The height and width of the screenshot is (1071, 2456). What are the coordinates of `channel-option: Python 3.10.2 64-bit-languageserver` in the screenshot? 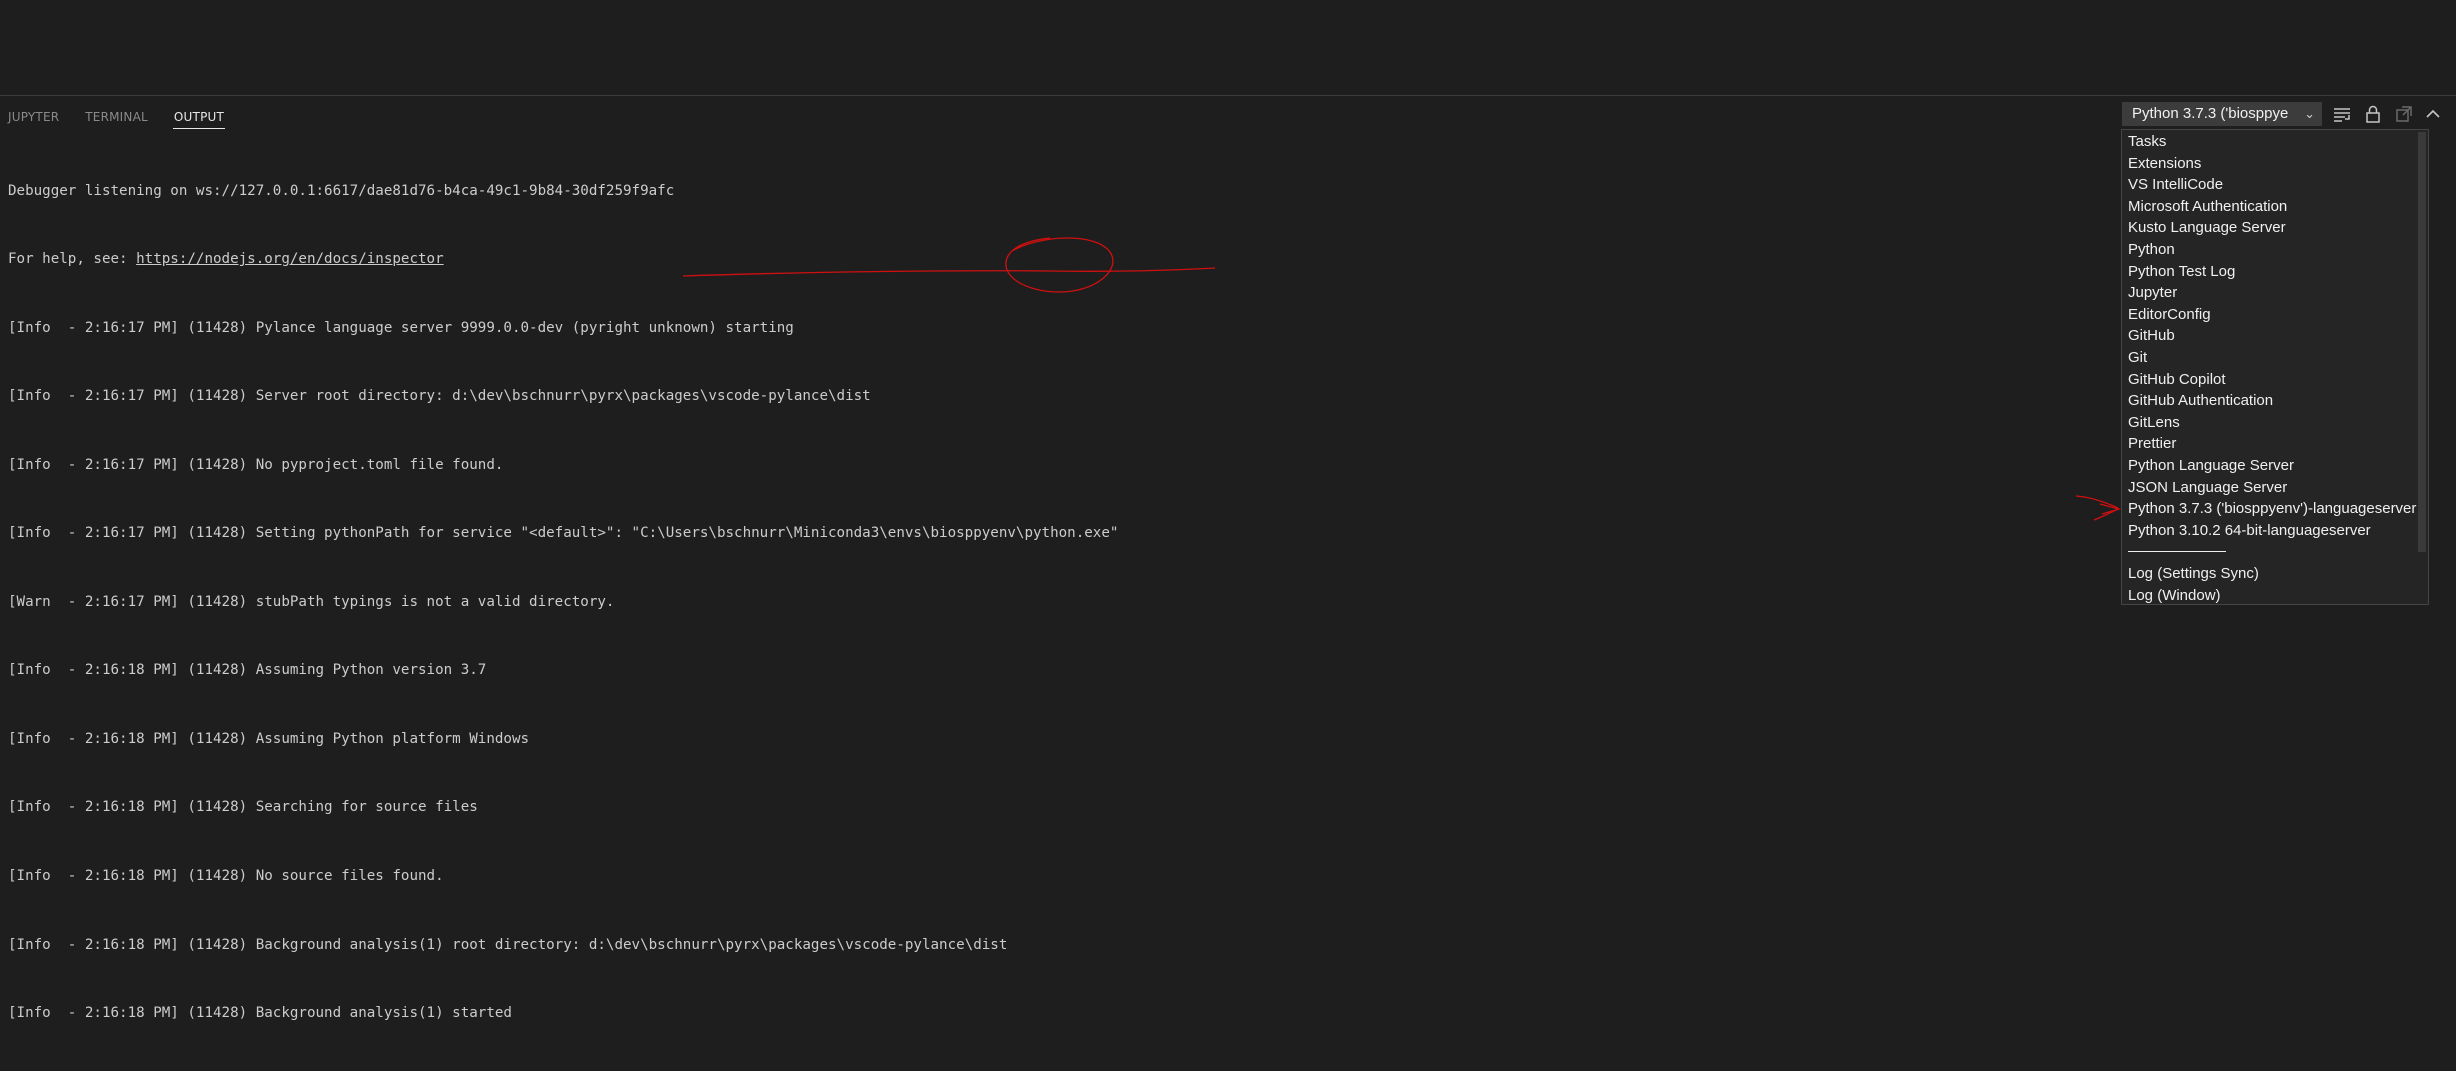 It's located at (2249, 531).